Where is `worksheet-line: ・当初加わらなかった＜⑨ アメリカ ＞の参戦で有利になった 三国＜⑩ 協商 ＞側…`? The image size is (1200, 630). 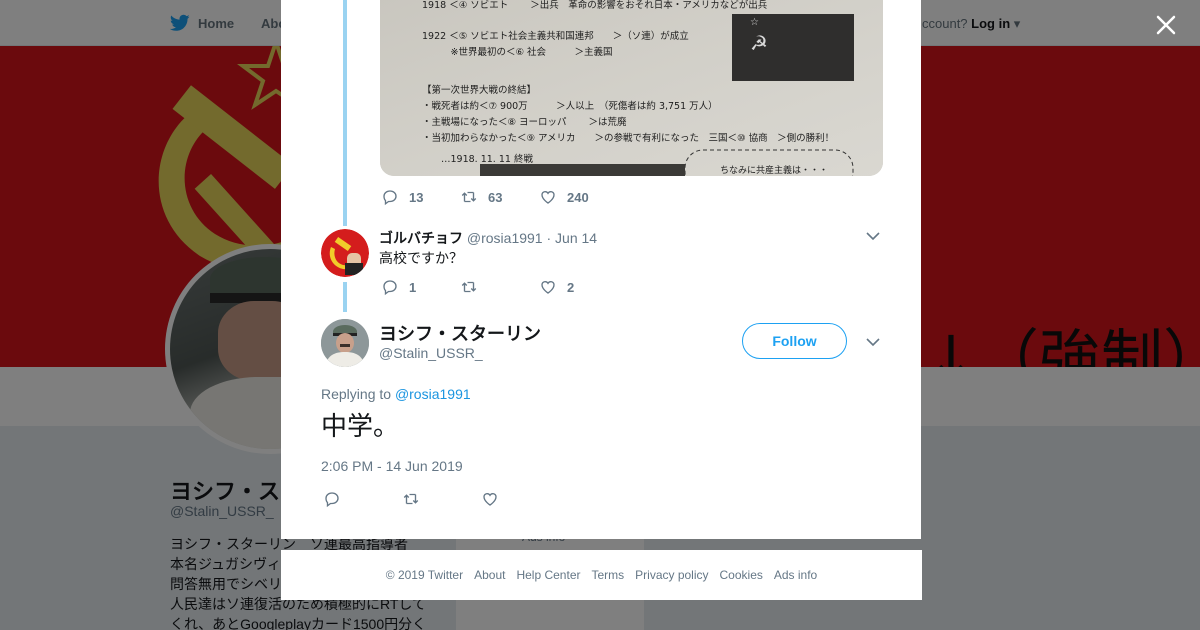
worksheet-line: ・当初加わらなかった＜⑨ アメリカ ＞の参戦で有利になった 三国＜⑩ 協商 ＞側… is located at coordinates (628, 138).